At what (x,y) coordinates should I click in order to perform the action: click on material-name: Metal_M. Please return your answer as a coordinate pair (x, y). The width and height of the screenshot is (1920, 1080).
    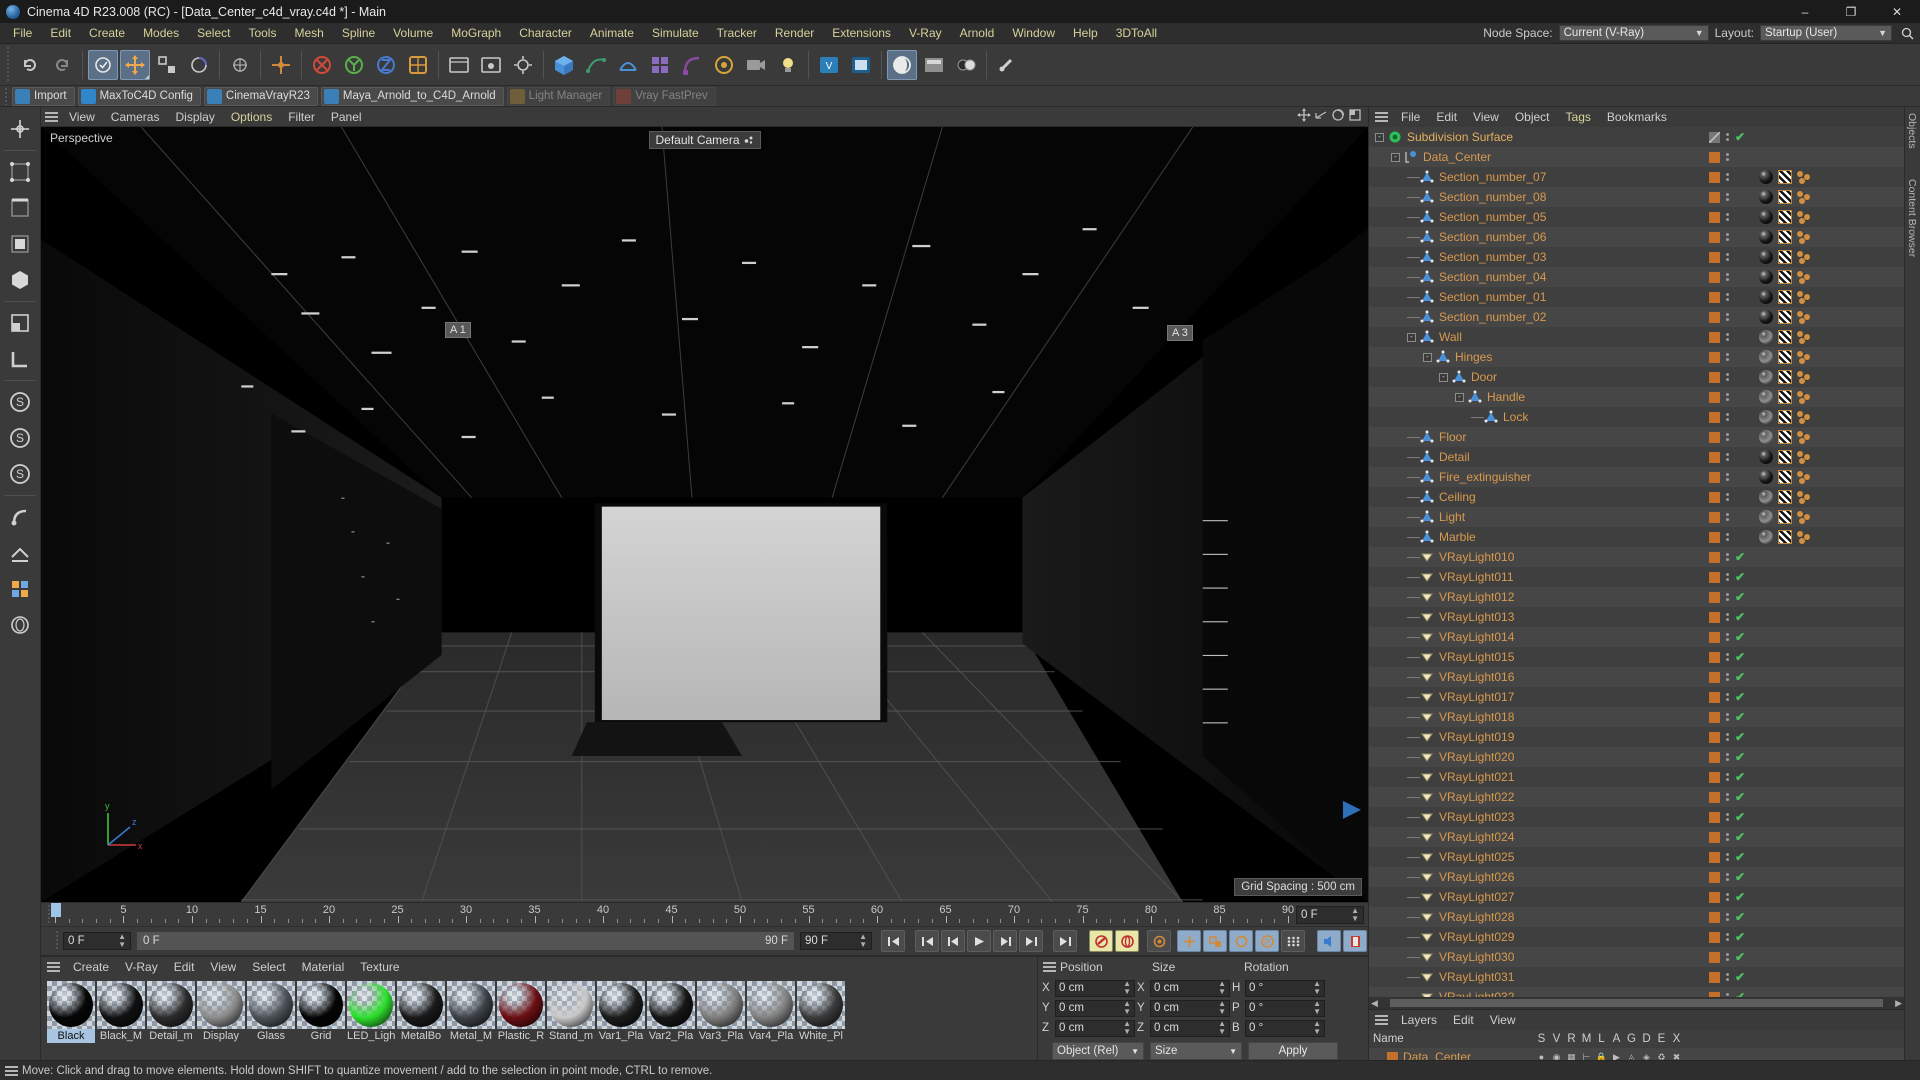
    Looking at the image, I should click on (471, 1036).